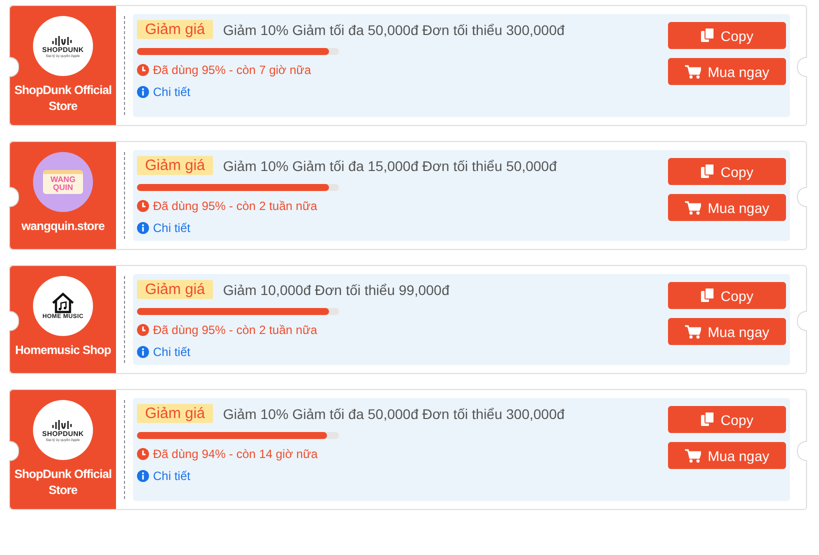 The height and width of the screenshot is (555, 819). What do you see at coordinates (63, 226) in the screenshot?
I see `store-name: wangquin.store` at bounding box center [63, 226].